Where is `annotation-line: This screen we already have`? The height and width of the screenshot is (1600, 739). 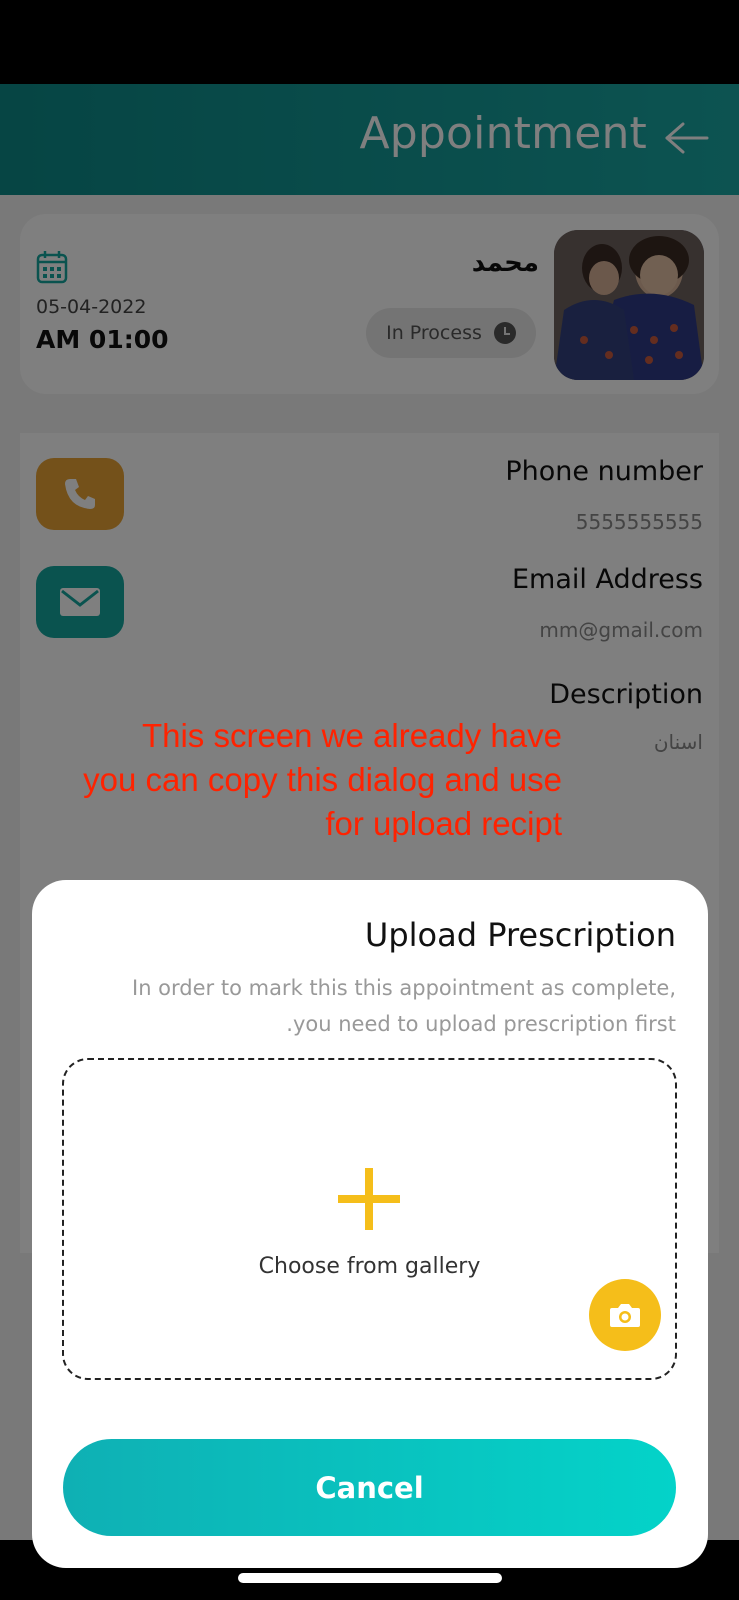 annotation-line: This screen we already have is located at coordinates (351, 735).